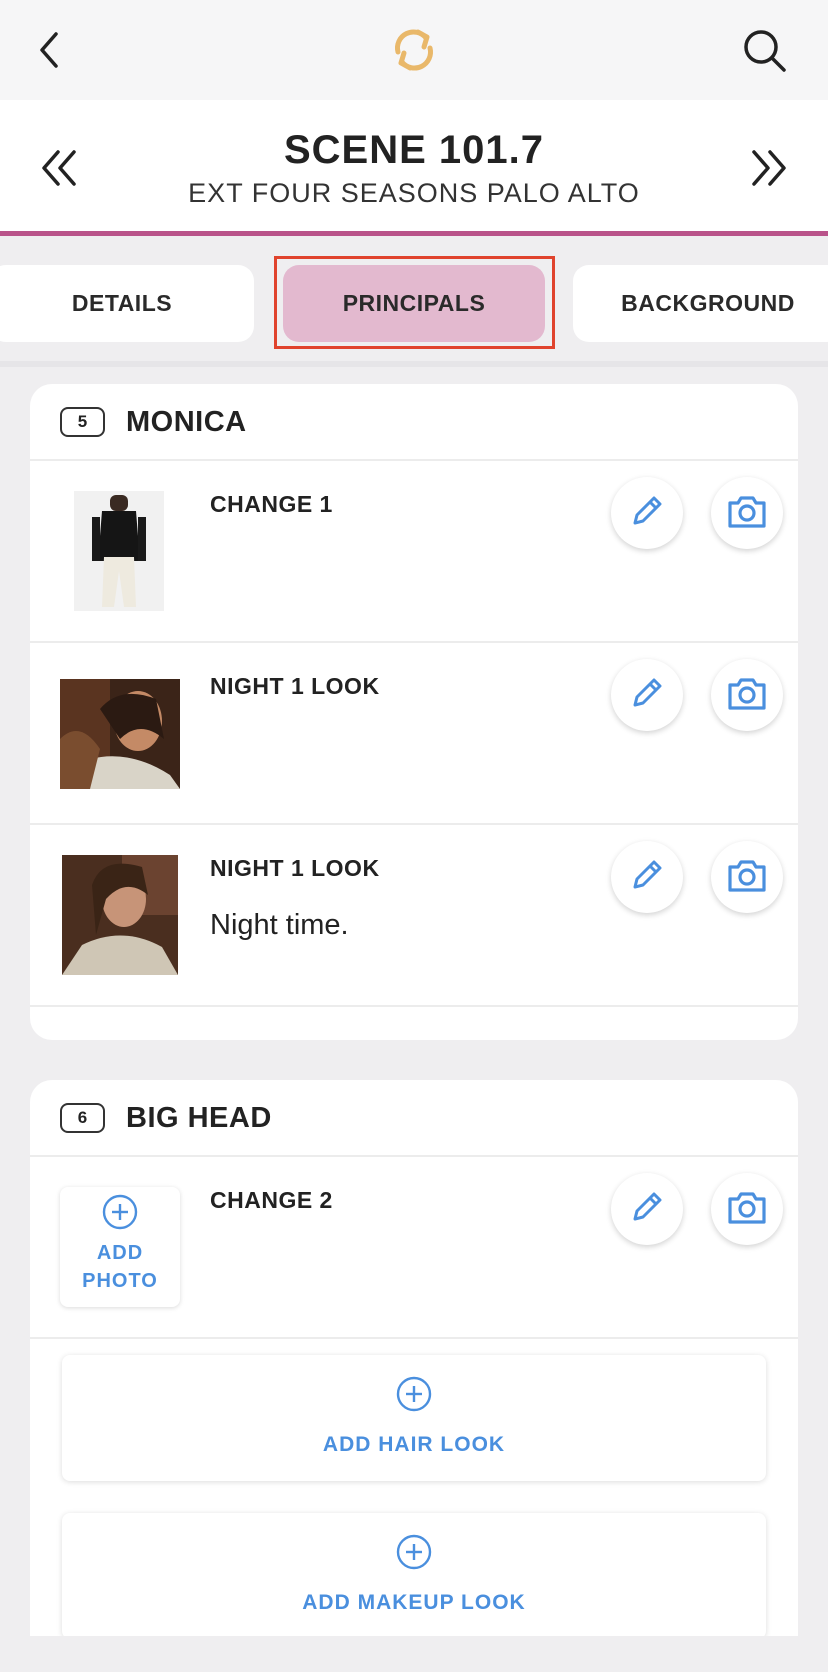 The image size is (828, 1672). What do you see at coordinates (414, 1444) in the screenshot?
I see `add-hair-look-label: ADD HAIR LOOK` at bounding box center [414, 1444].